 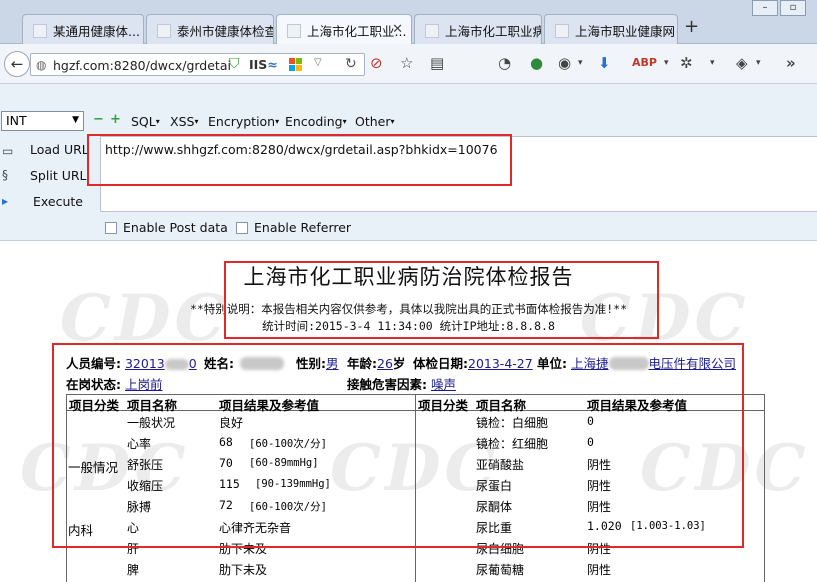 What do you see at coordinates (742, 63) in the screenshot?
I see `network-icon: ◈` at bounding box center [742, 63].